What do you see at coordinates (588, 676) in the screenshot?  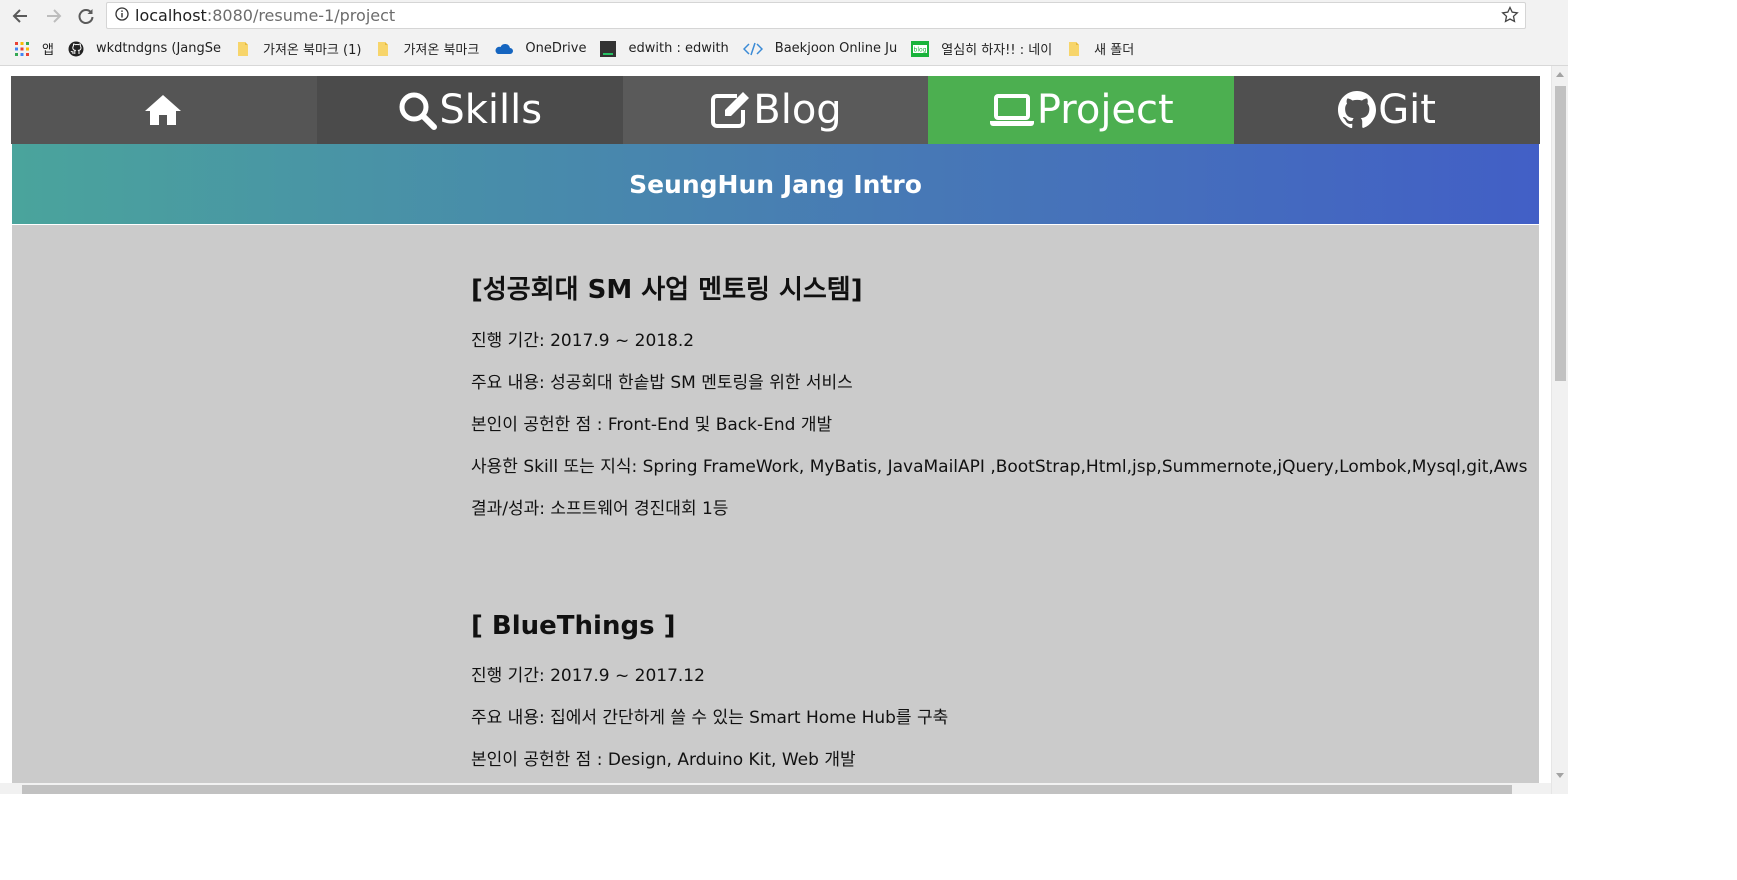 I see `project-period: 진행 기간: 2017.9 ~ 2017.12` at bounding box center [588, 676].